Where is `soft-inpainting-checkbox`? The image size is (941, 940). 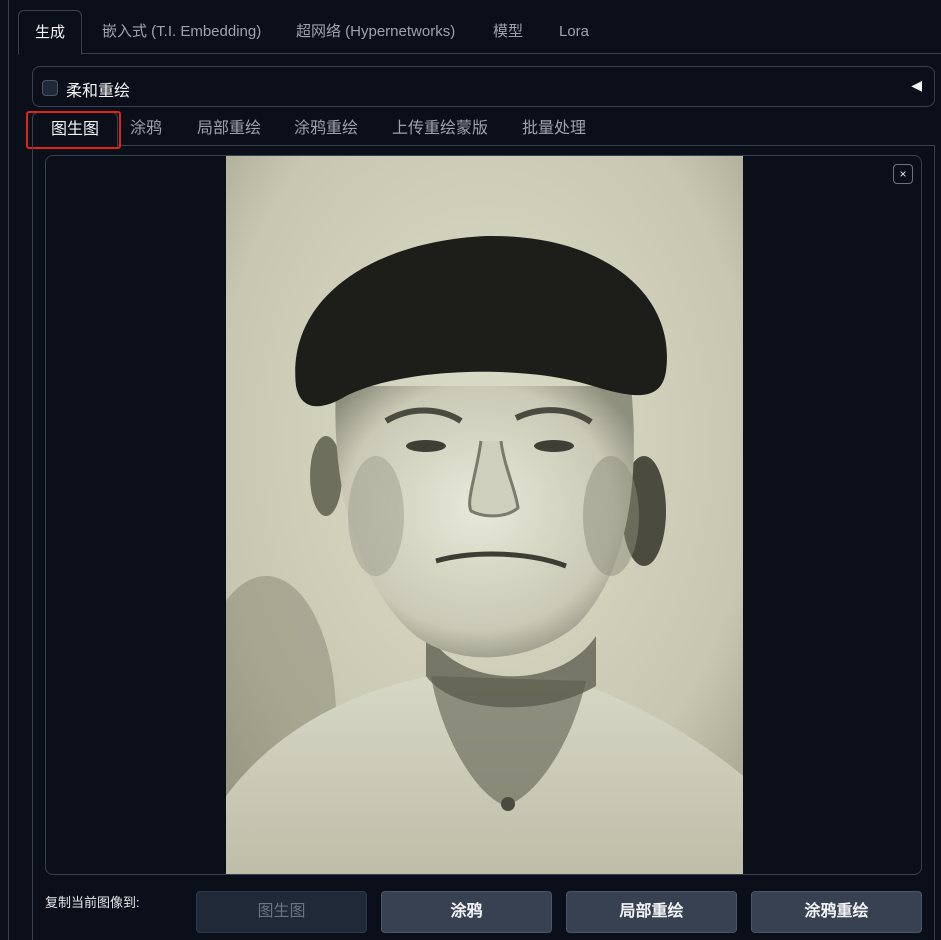
soft-inpainting-checkbox is located at coordinates (50, 88).